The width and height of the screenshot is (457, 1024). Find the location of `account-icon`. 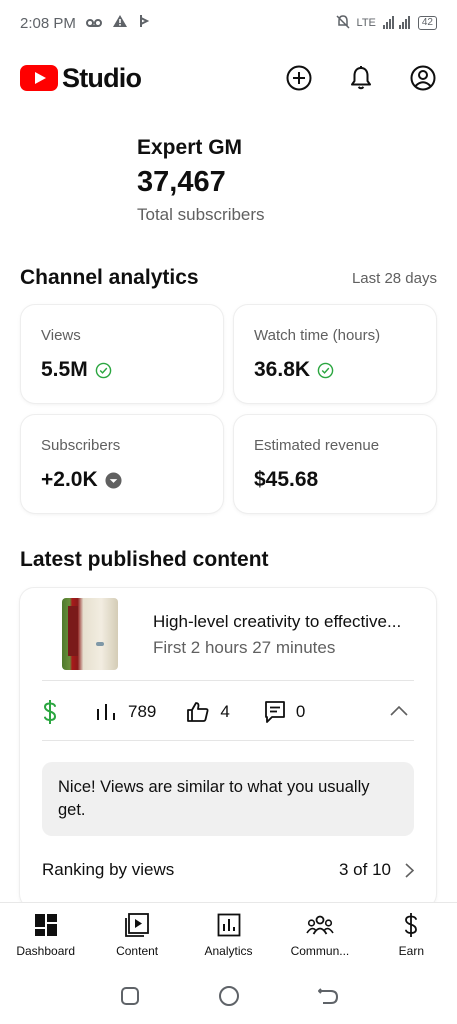

account-icon is located at coordinates (423, 78).